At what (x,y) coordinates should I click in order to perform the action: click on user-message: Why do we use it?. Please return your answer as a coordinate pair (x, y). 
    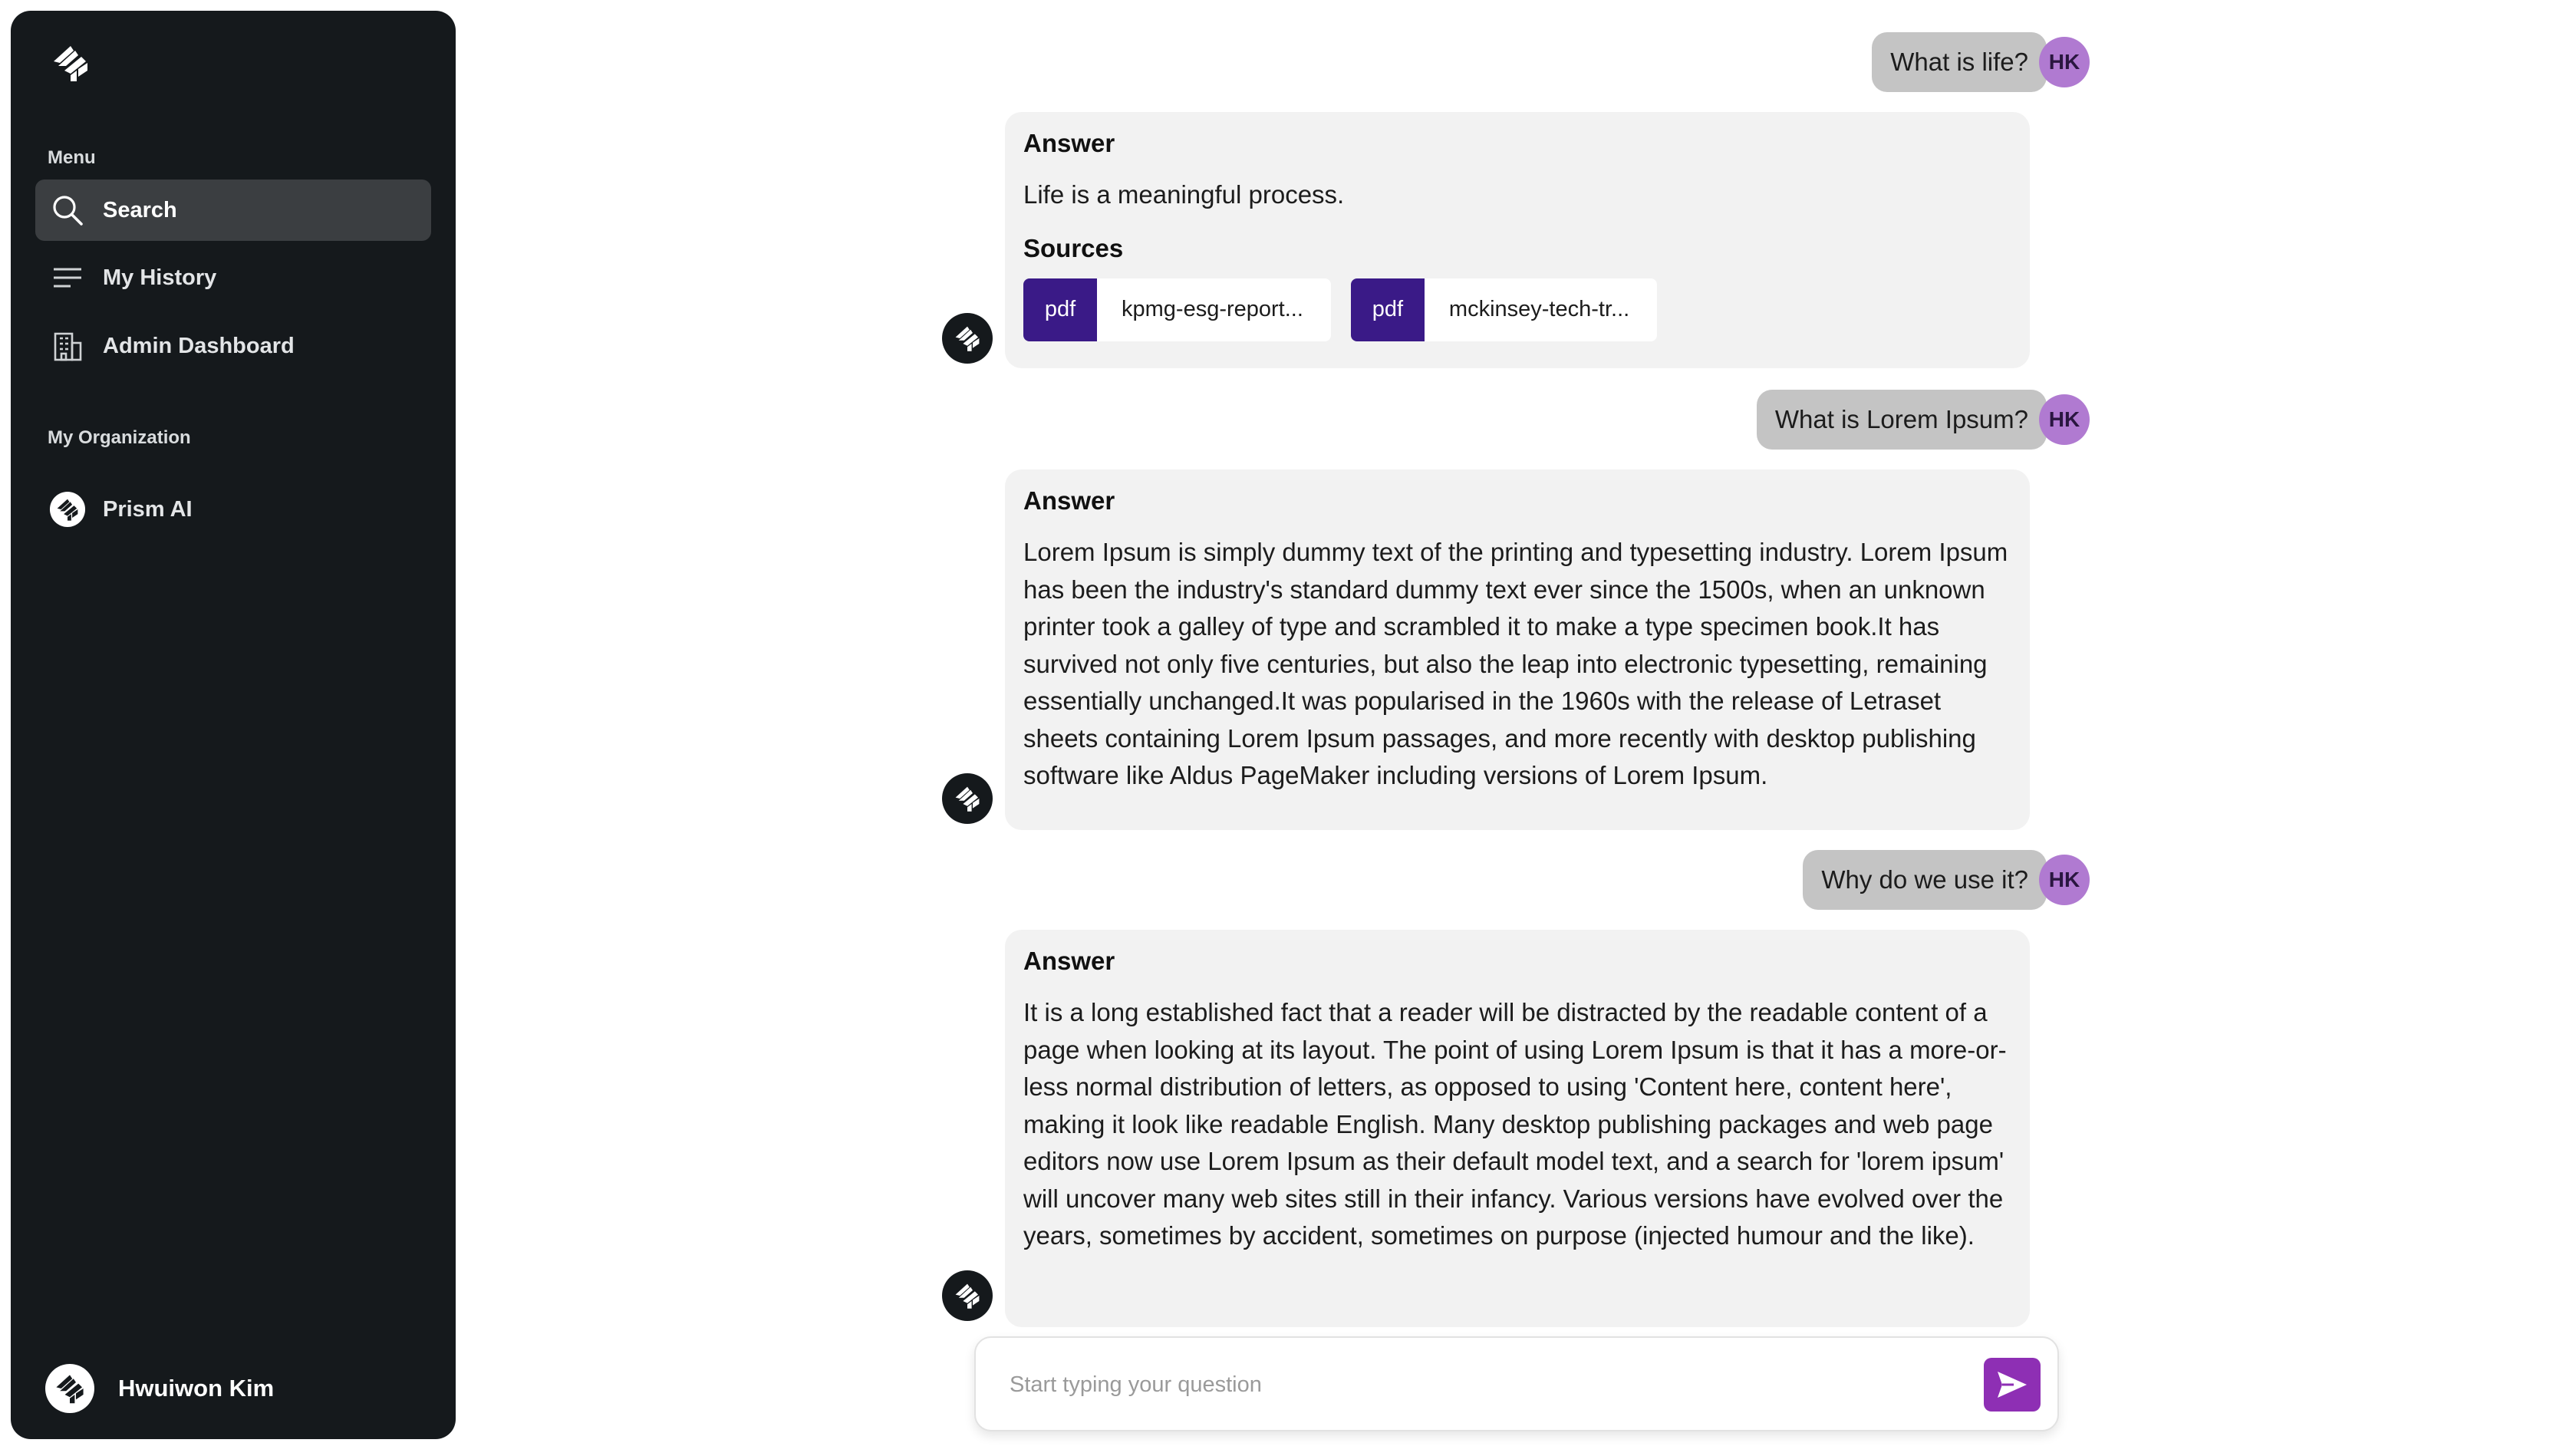
    Looking at the image, I should click on (1925, 880).